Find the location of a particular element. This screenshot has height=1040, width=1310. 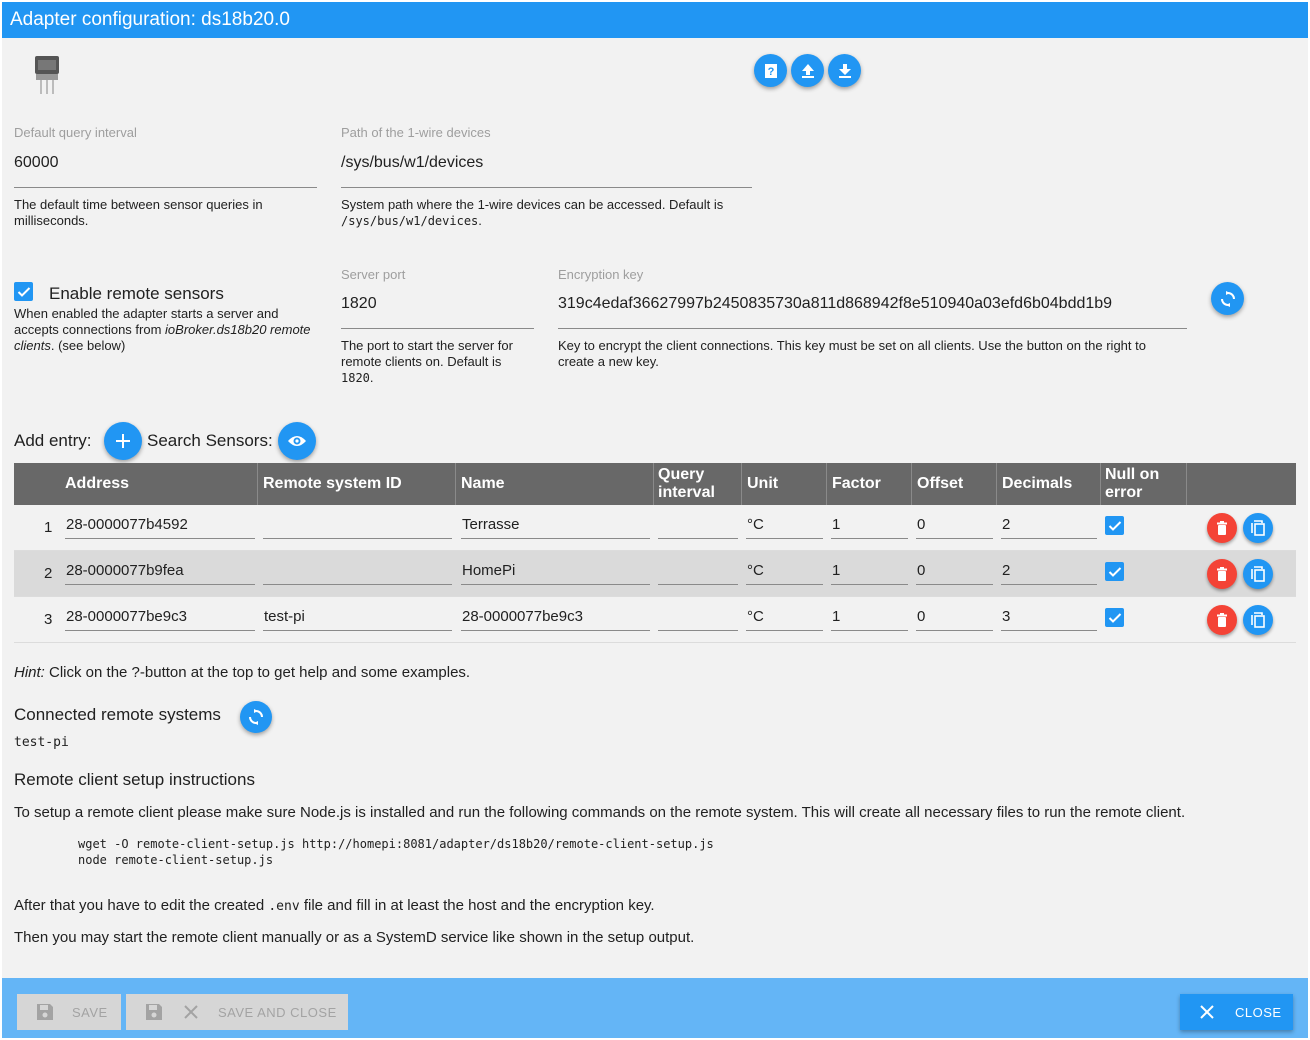

footer-bar: SAVE SAVE AND CLOSE CLOSE is located at coordinates (655, 1008).